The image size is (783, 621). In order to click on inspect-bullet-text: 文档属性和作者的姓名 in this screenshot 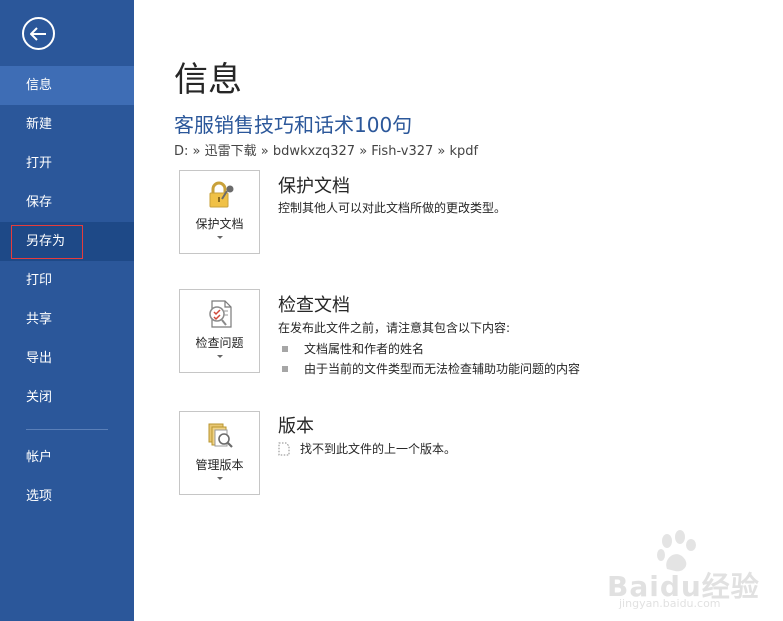, I will do `click(364, 349)`.